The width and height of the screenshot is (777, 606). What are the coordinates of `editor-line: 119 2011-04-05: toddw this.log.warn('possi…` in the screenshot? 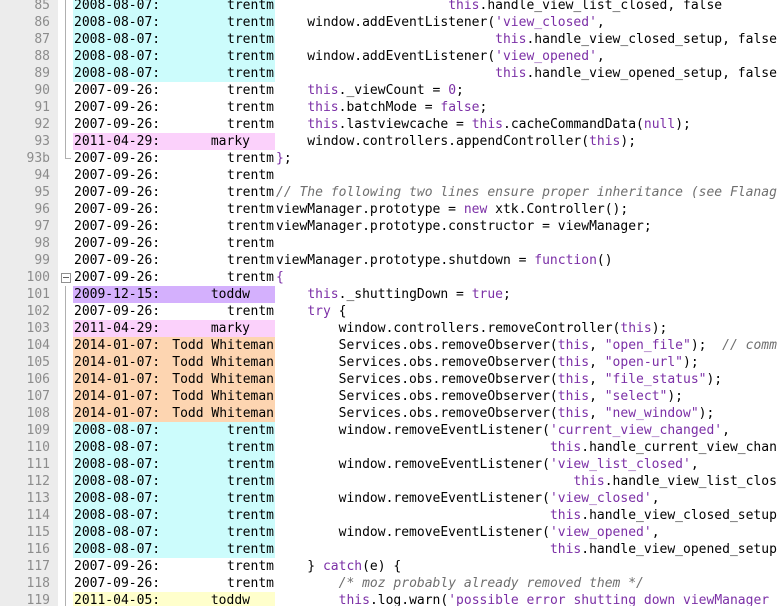 It's located at (388, 599).